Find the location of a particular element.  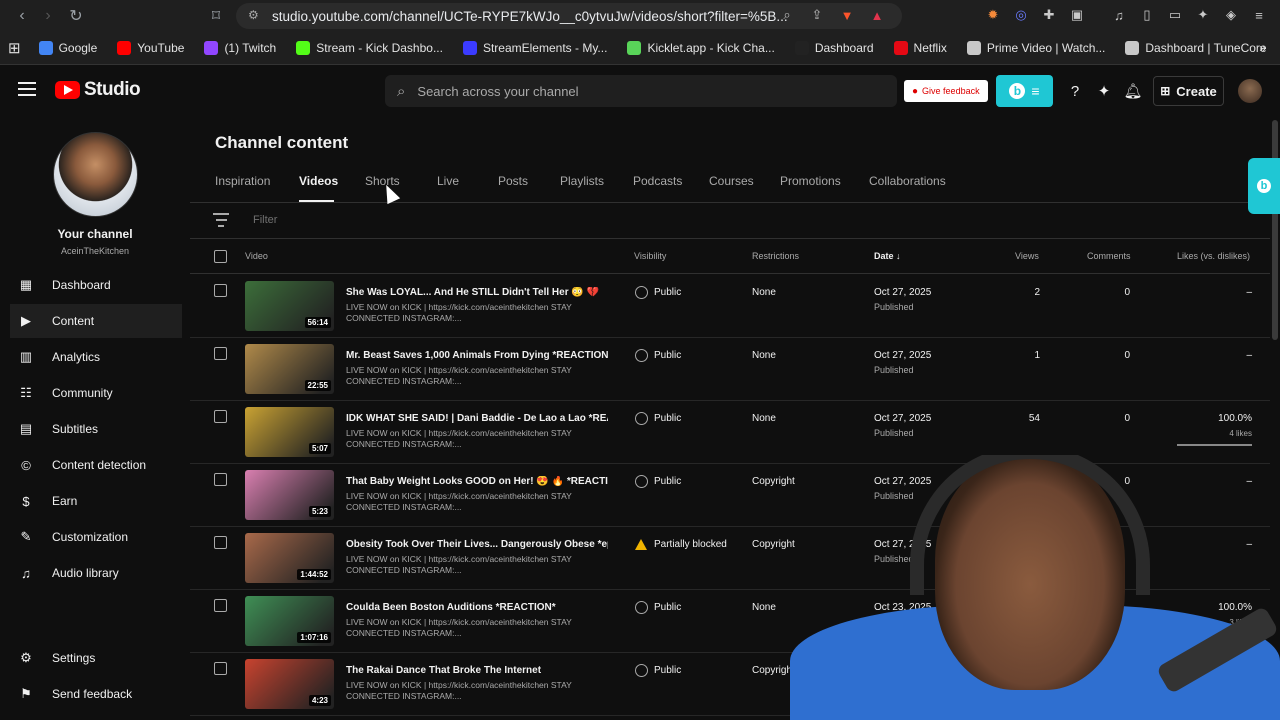

video-thumbnail: 56:14 is located at coordinates (289, 306).